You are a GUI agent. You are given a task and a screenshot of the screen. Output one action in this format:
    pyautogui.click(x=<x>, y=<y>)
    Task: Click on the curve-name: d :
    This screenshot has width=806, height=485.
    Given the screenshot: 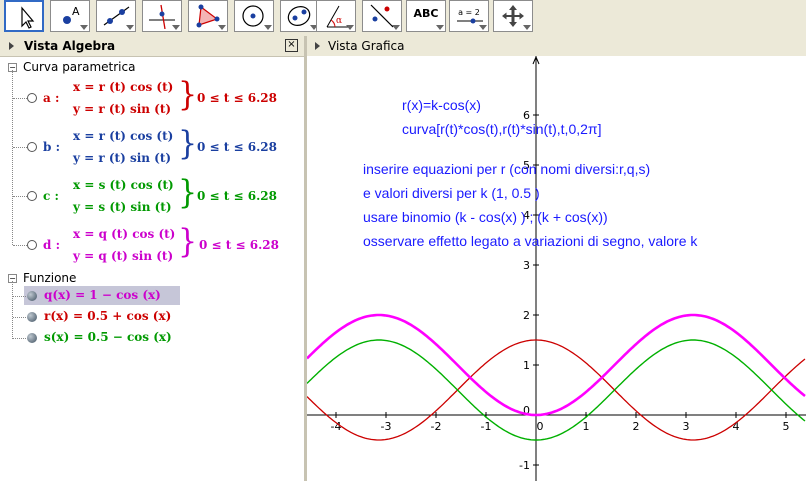 What is the action you would take?
    pyautogui.click(x=51, y=245)
    